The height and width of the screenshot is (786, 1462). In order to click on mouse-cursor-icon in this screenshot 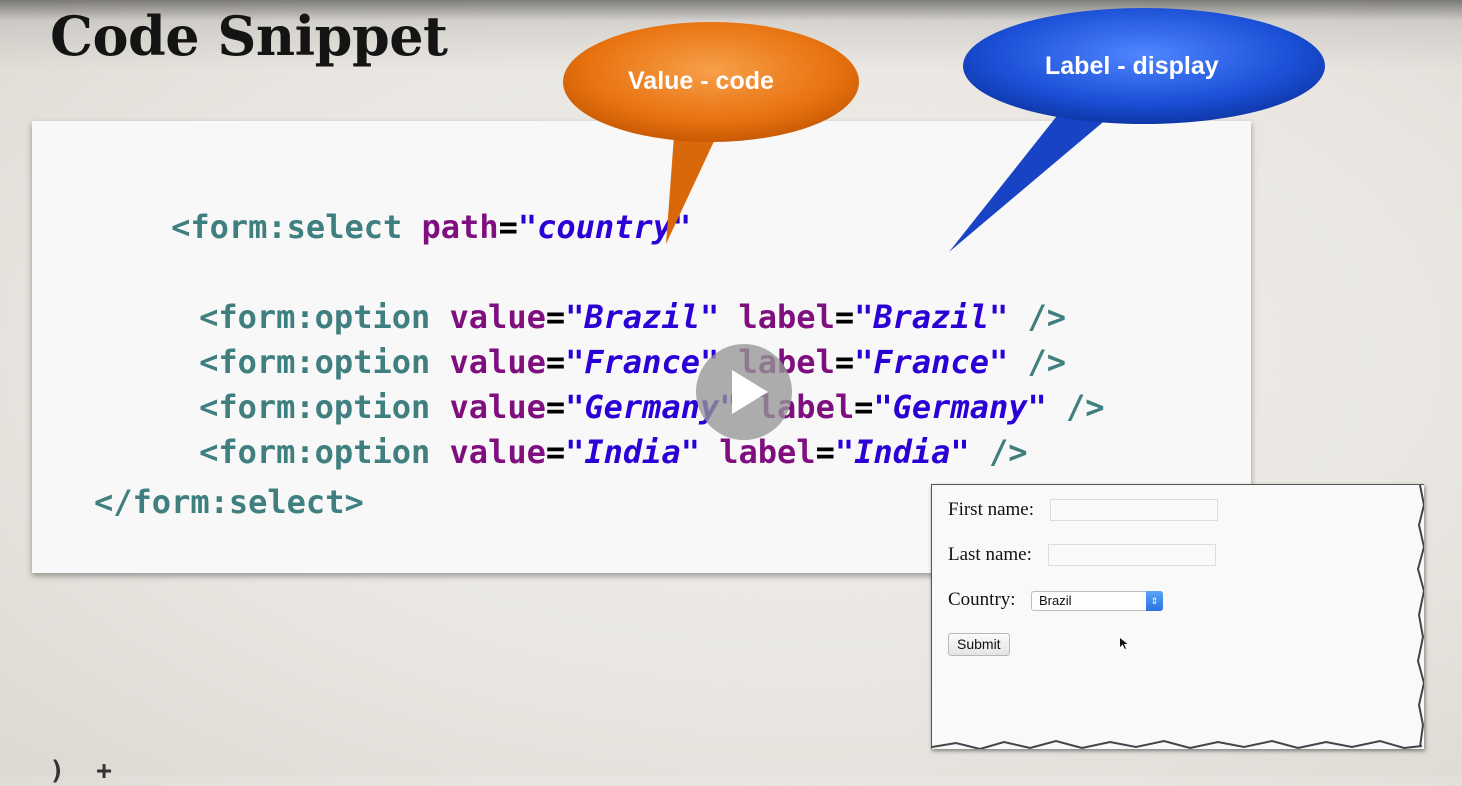, I will do `click(1124, 643)`.